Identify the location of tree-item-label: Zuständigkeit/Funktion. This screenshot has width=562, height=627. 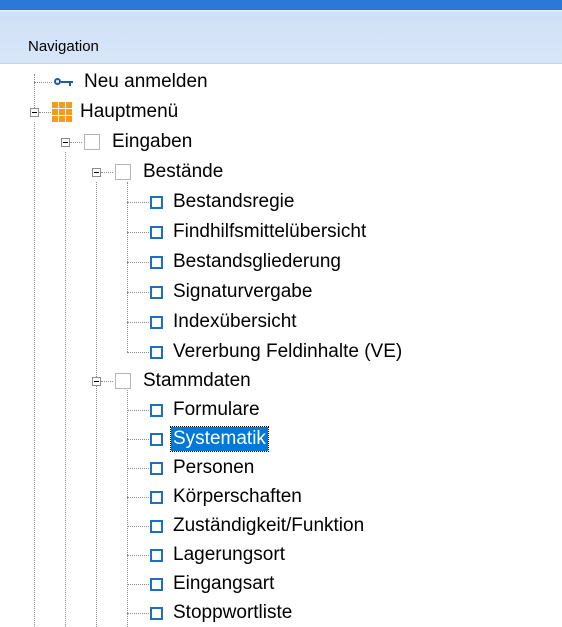
(269, 525).